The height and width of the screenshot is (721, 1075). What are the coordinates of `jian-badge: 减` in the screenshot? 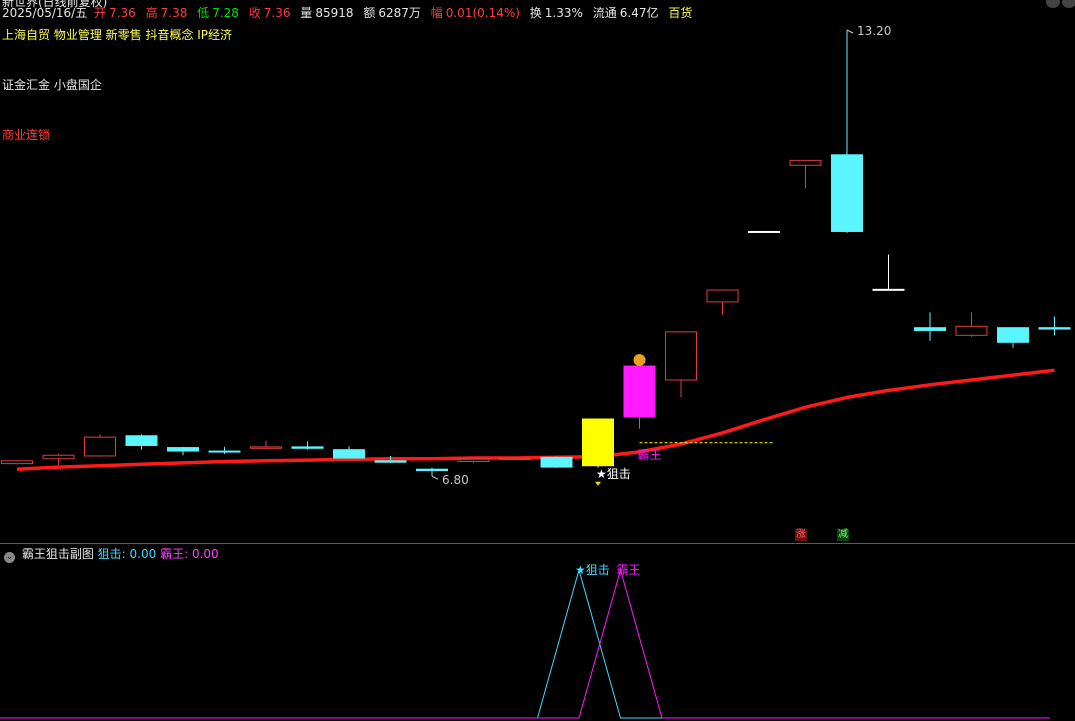 It's located at (843, 535).